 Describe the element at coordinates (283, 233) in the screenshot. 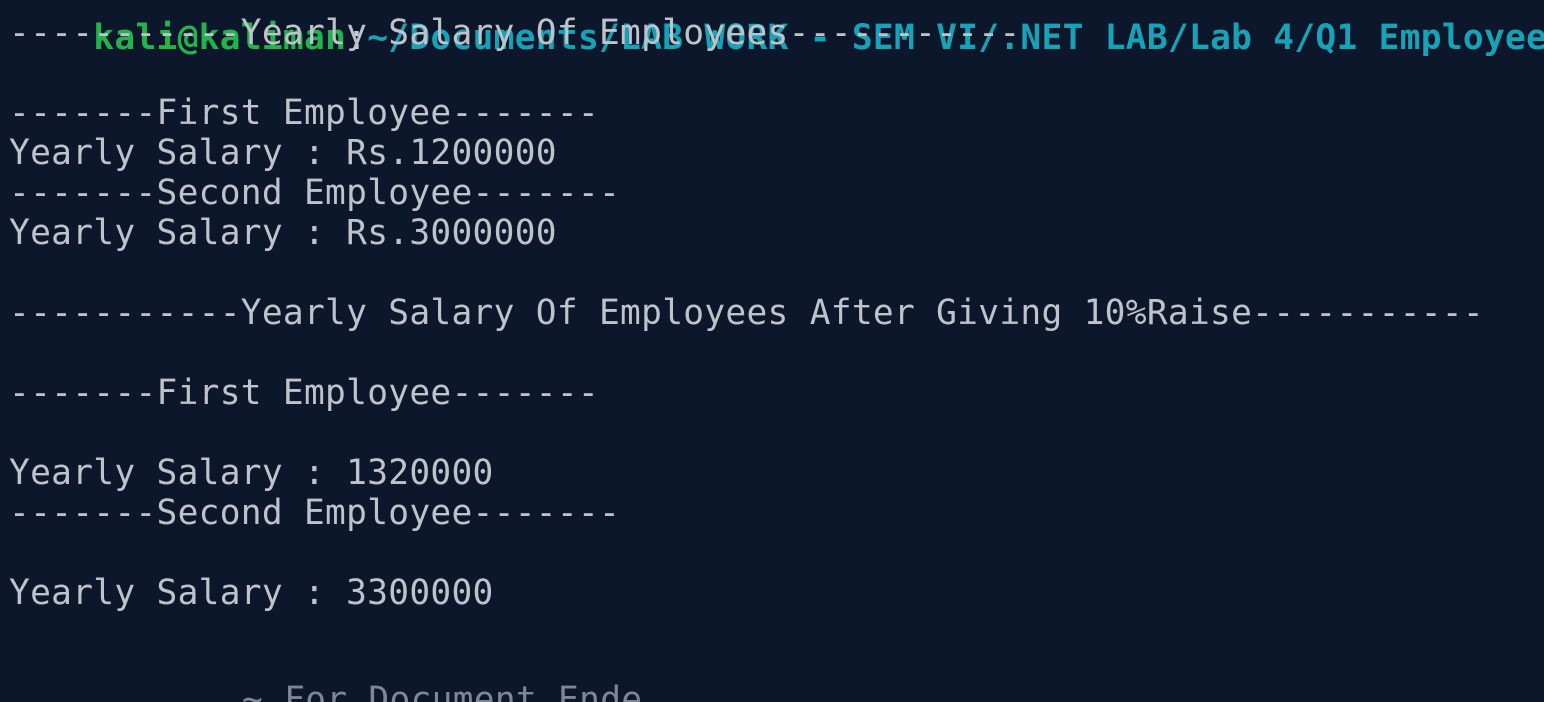

I see `output-line-second-salary: Yearly Salary : Rs.3000000` at that location.